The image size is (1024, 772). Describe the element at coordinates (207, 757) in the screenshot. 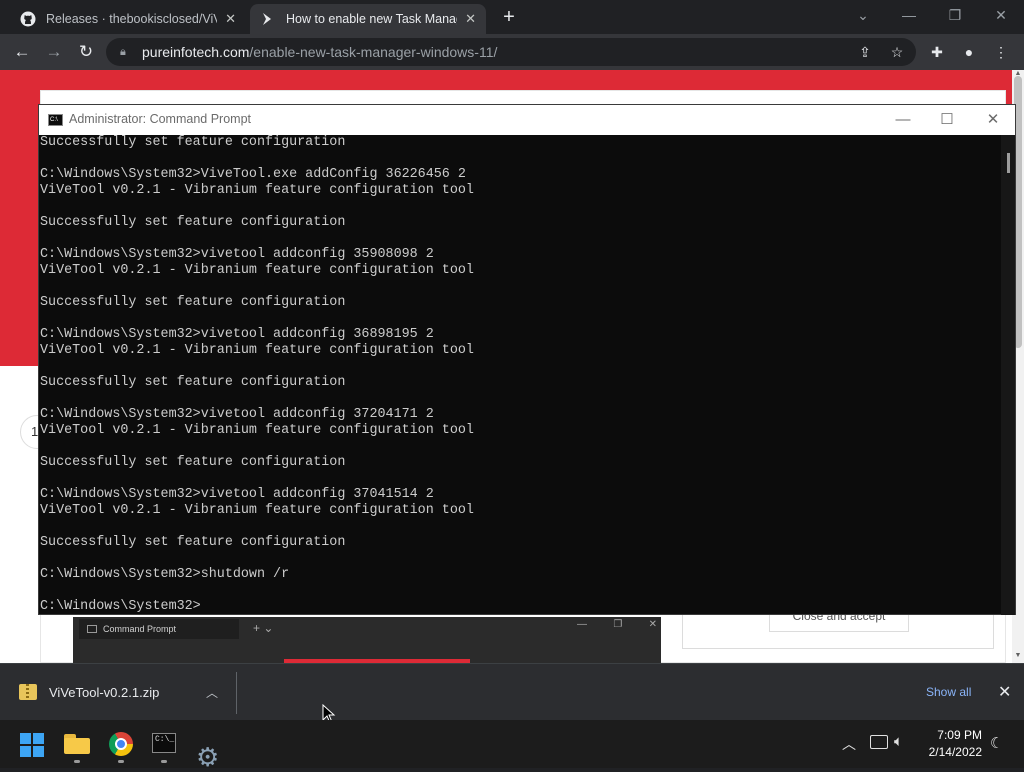

I see `settings-gear-icon: ⚙` at that location.